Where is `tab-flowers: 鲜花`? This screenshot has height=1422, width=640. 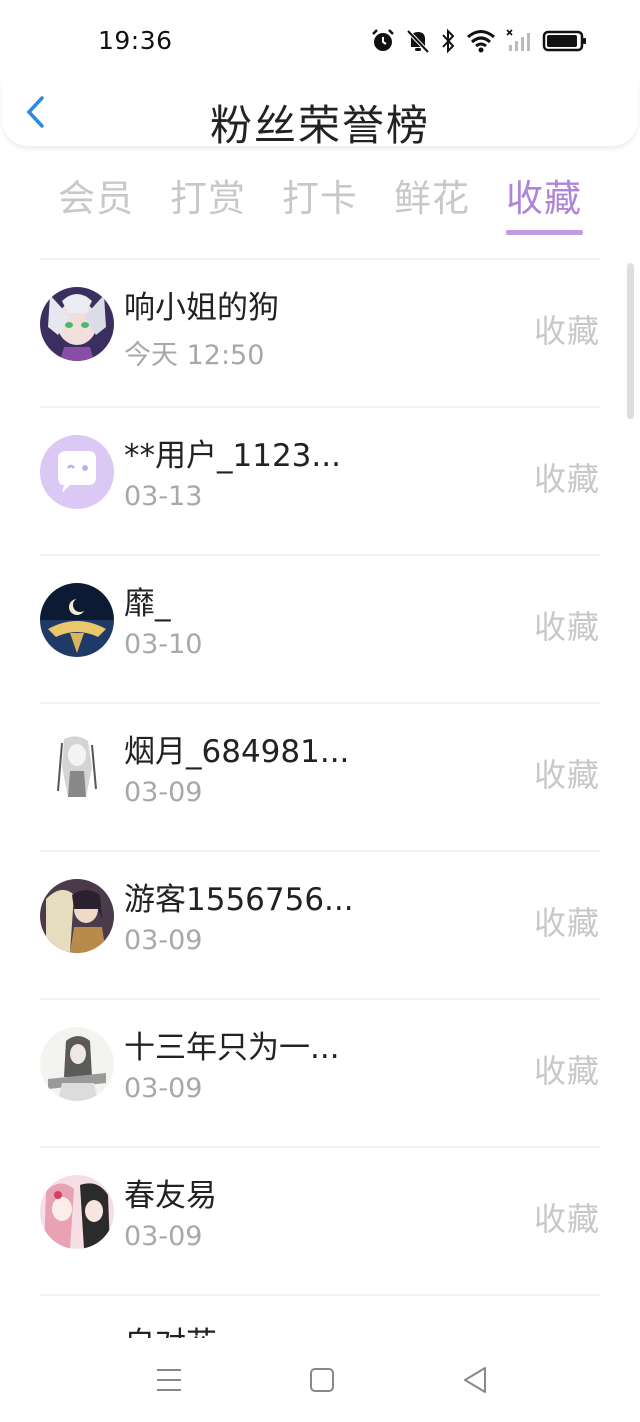 tab-flowers: 鲜花 is located at coordinates (432, 195).